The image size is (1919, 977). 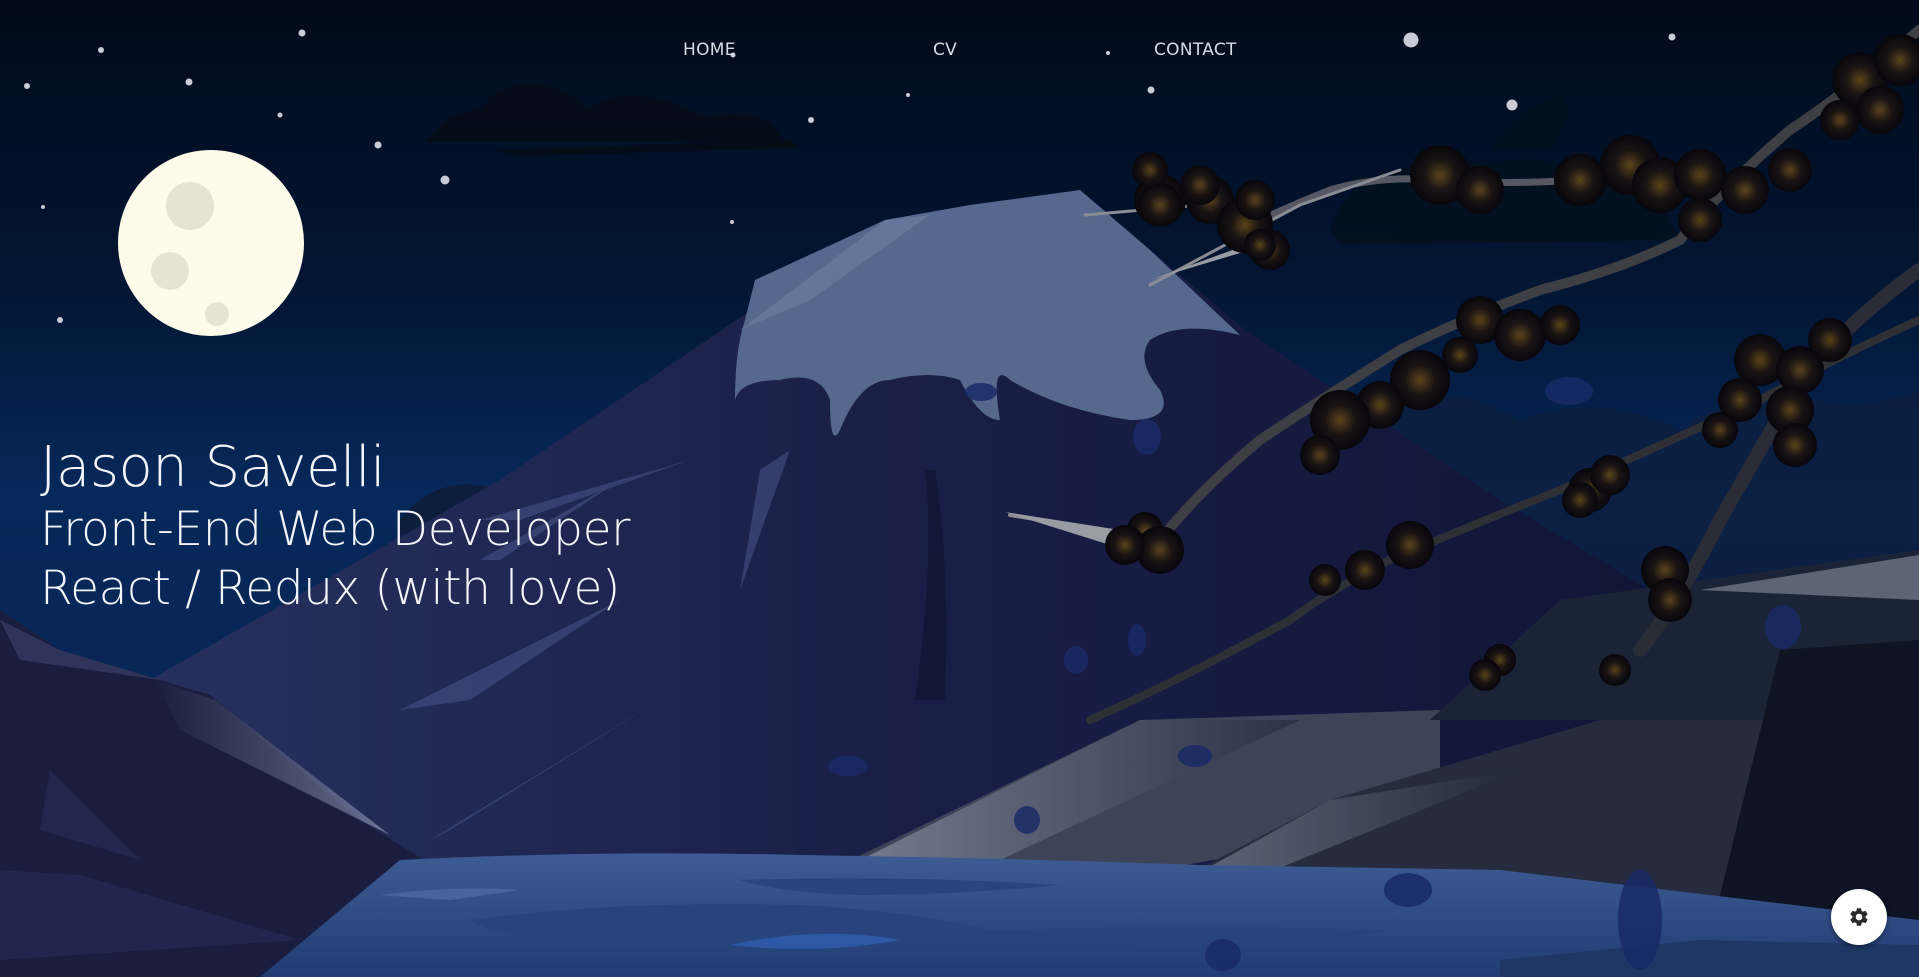 What do you see at coordinates (213, 467) in the screenshot?
I see `hero-name: Jason Savelli` at bounding box center [213, 467].